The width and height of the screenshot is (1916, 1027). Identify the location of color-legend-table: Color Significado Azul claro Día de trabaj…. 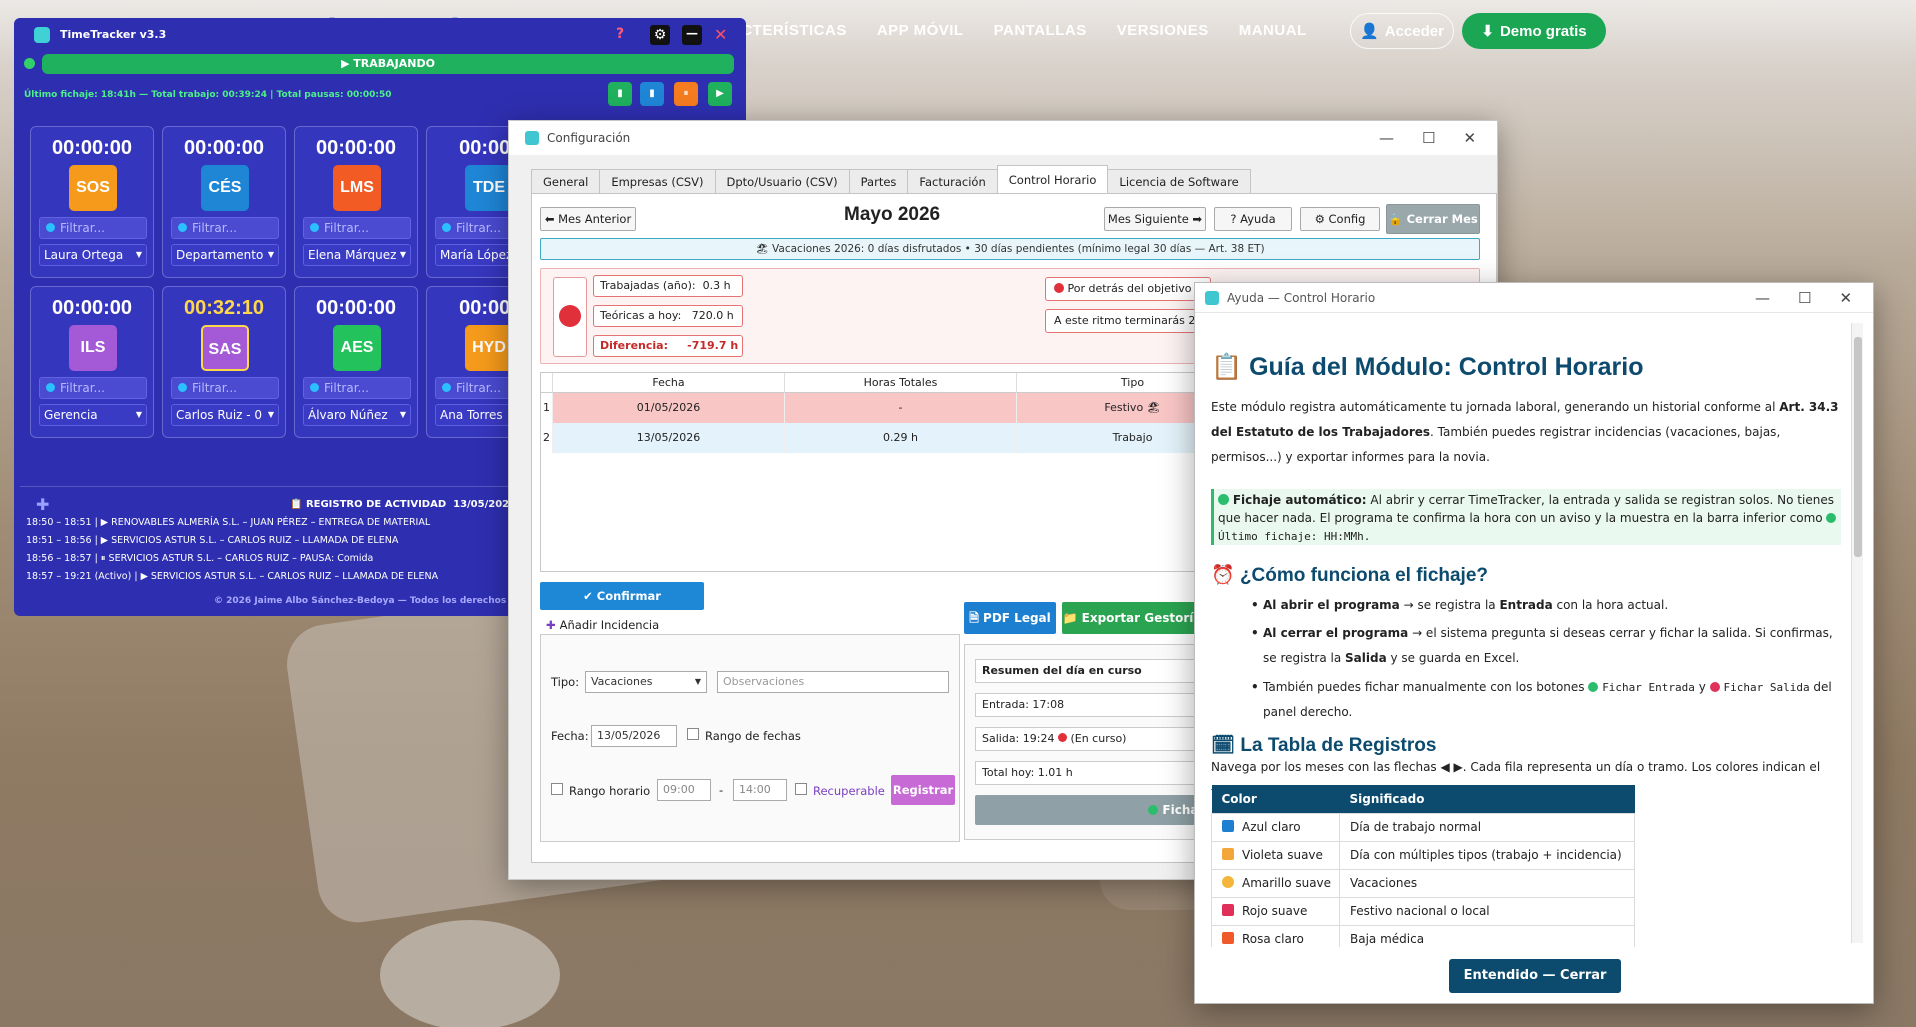
(1423, 866).